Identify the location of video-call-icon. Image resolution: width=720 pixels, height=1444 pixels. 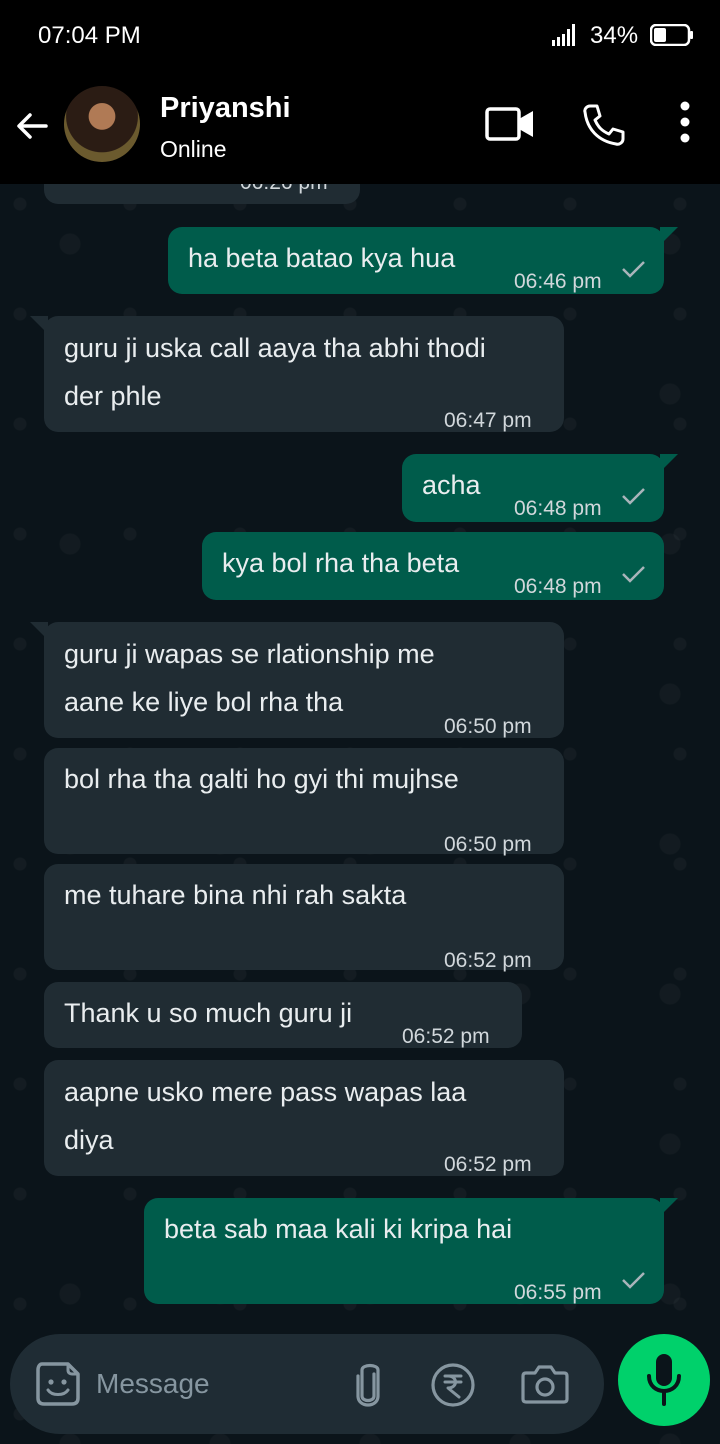
(510, 124).